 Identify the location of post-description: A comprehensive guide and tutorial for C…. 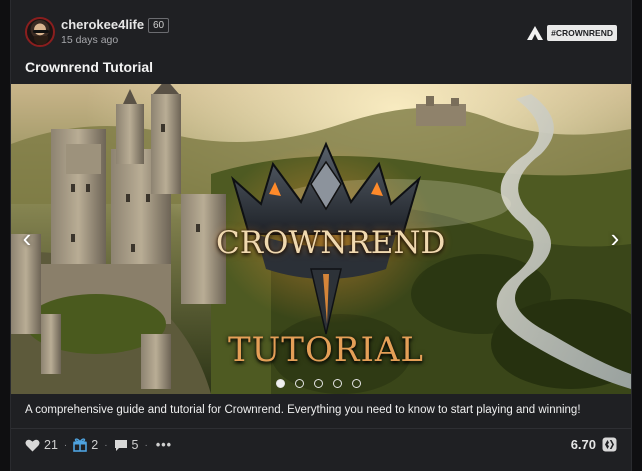
(303, 410).